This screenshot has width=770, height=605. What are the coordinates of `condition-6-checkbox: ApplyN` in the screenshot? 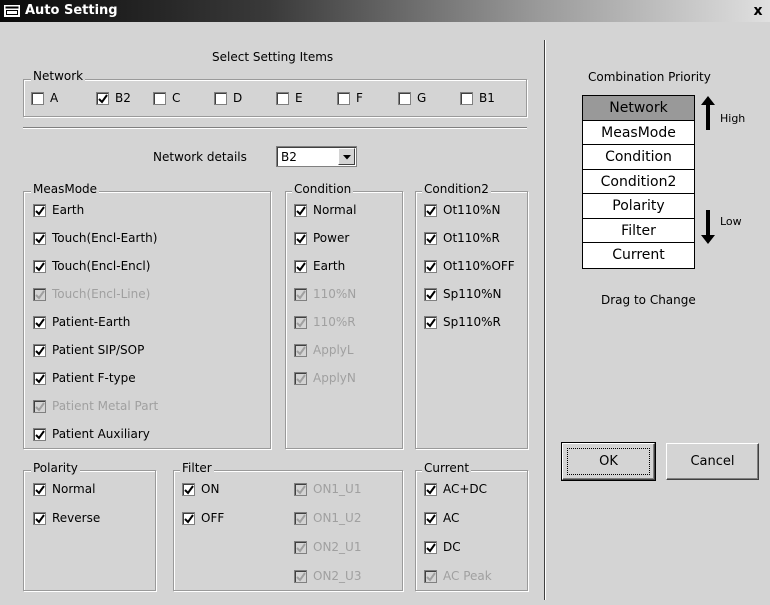 It's located at (325, 378).